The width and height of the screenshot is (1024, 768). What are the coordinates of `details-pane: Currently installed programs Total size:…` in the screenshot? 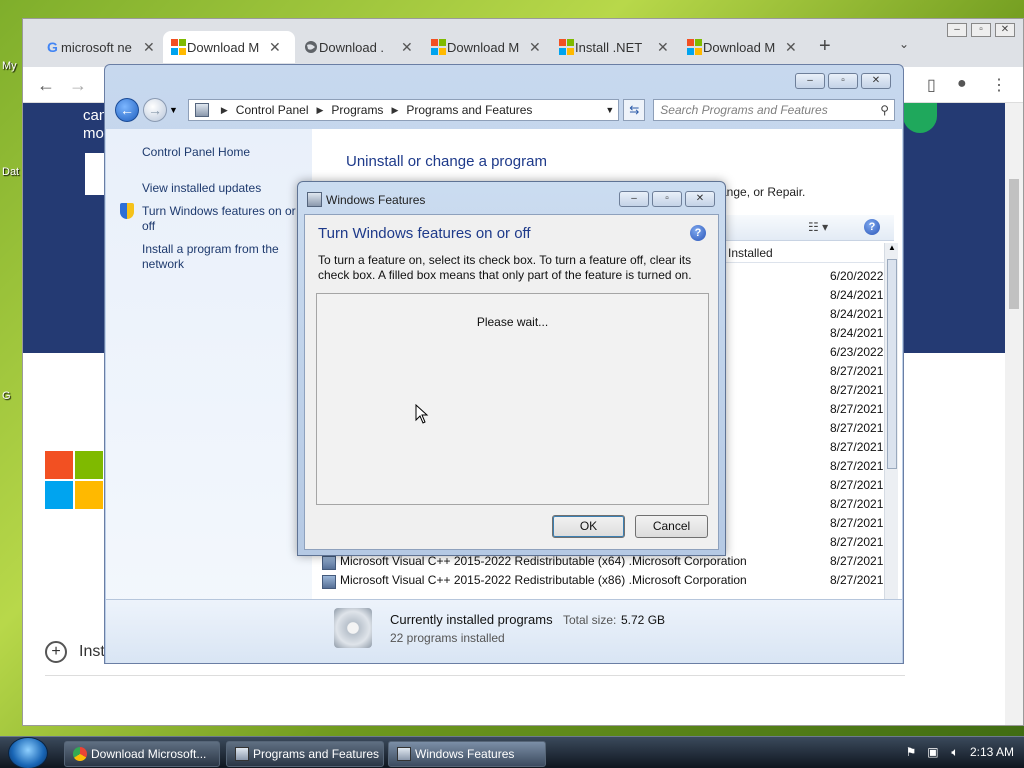 It's located at (504, 631).